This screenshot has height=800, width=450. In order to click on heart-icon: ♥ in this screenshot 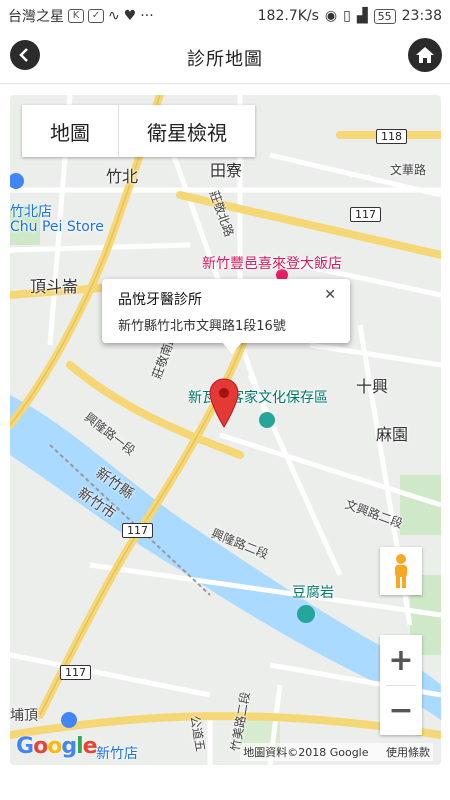, I will do `click(130, 16)`.